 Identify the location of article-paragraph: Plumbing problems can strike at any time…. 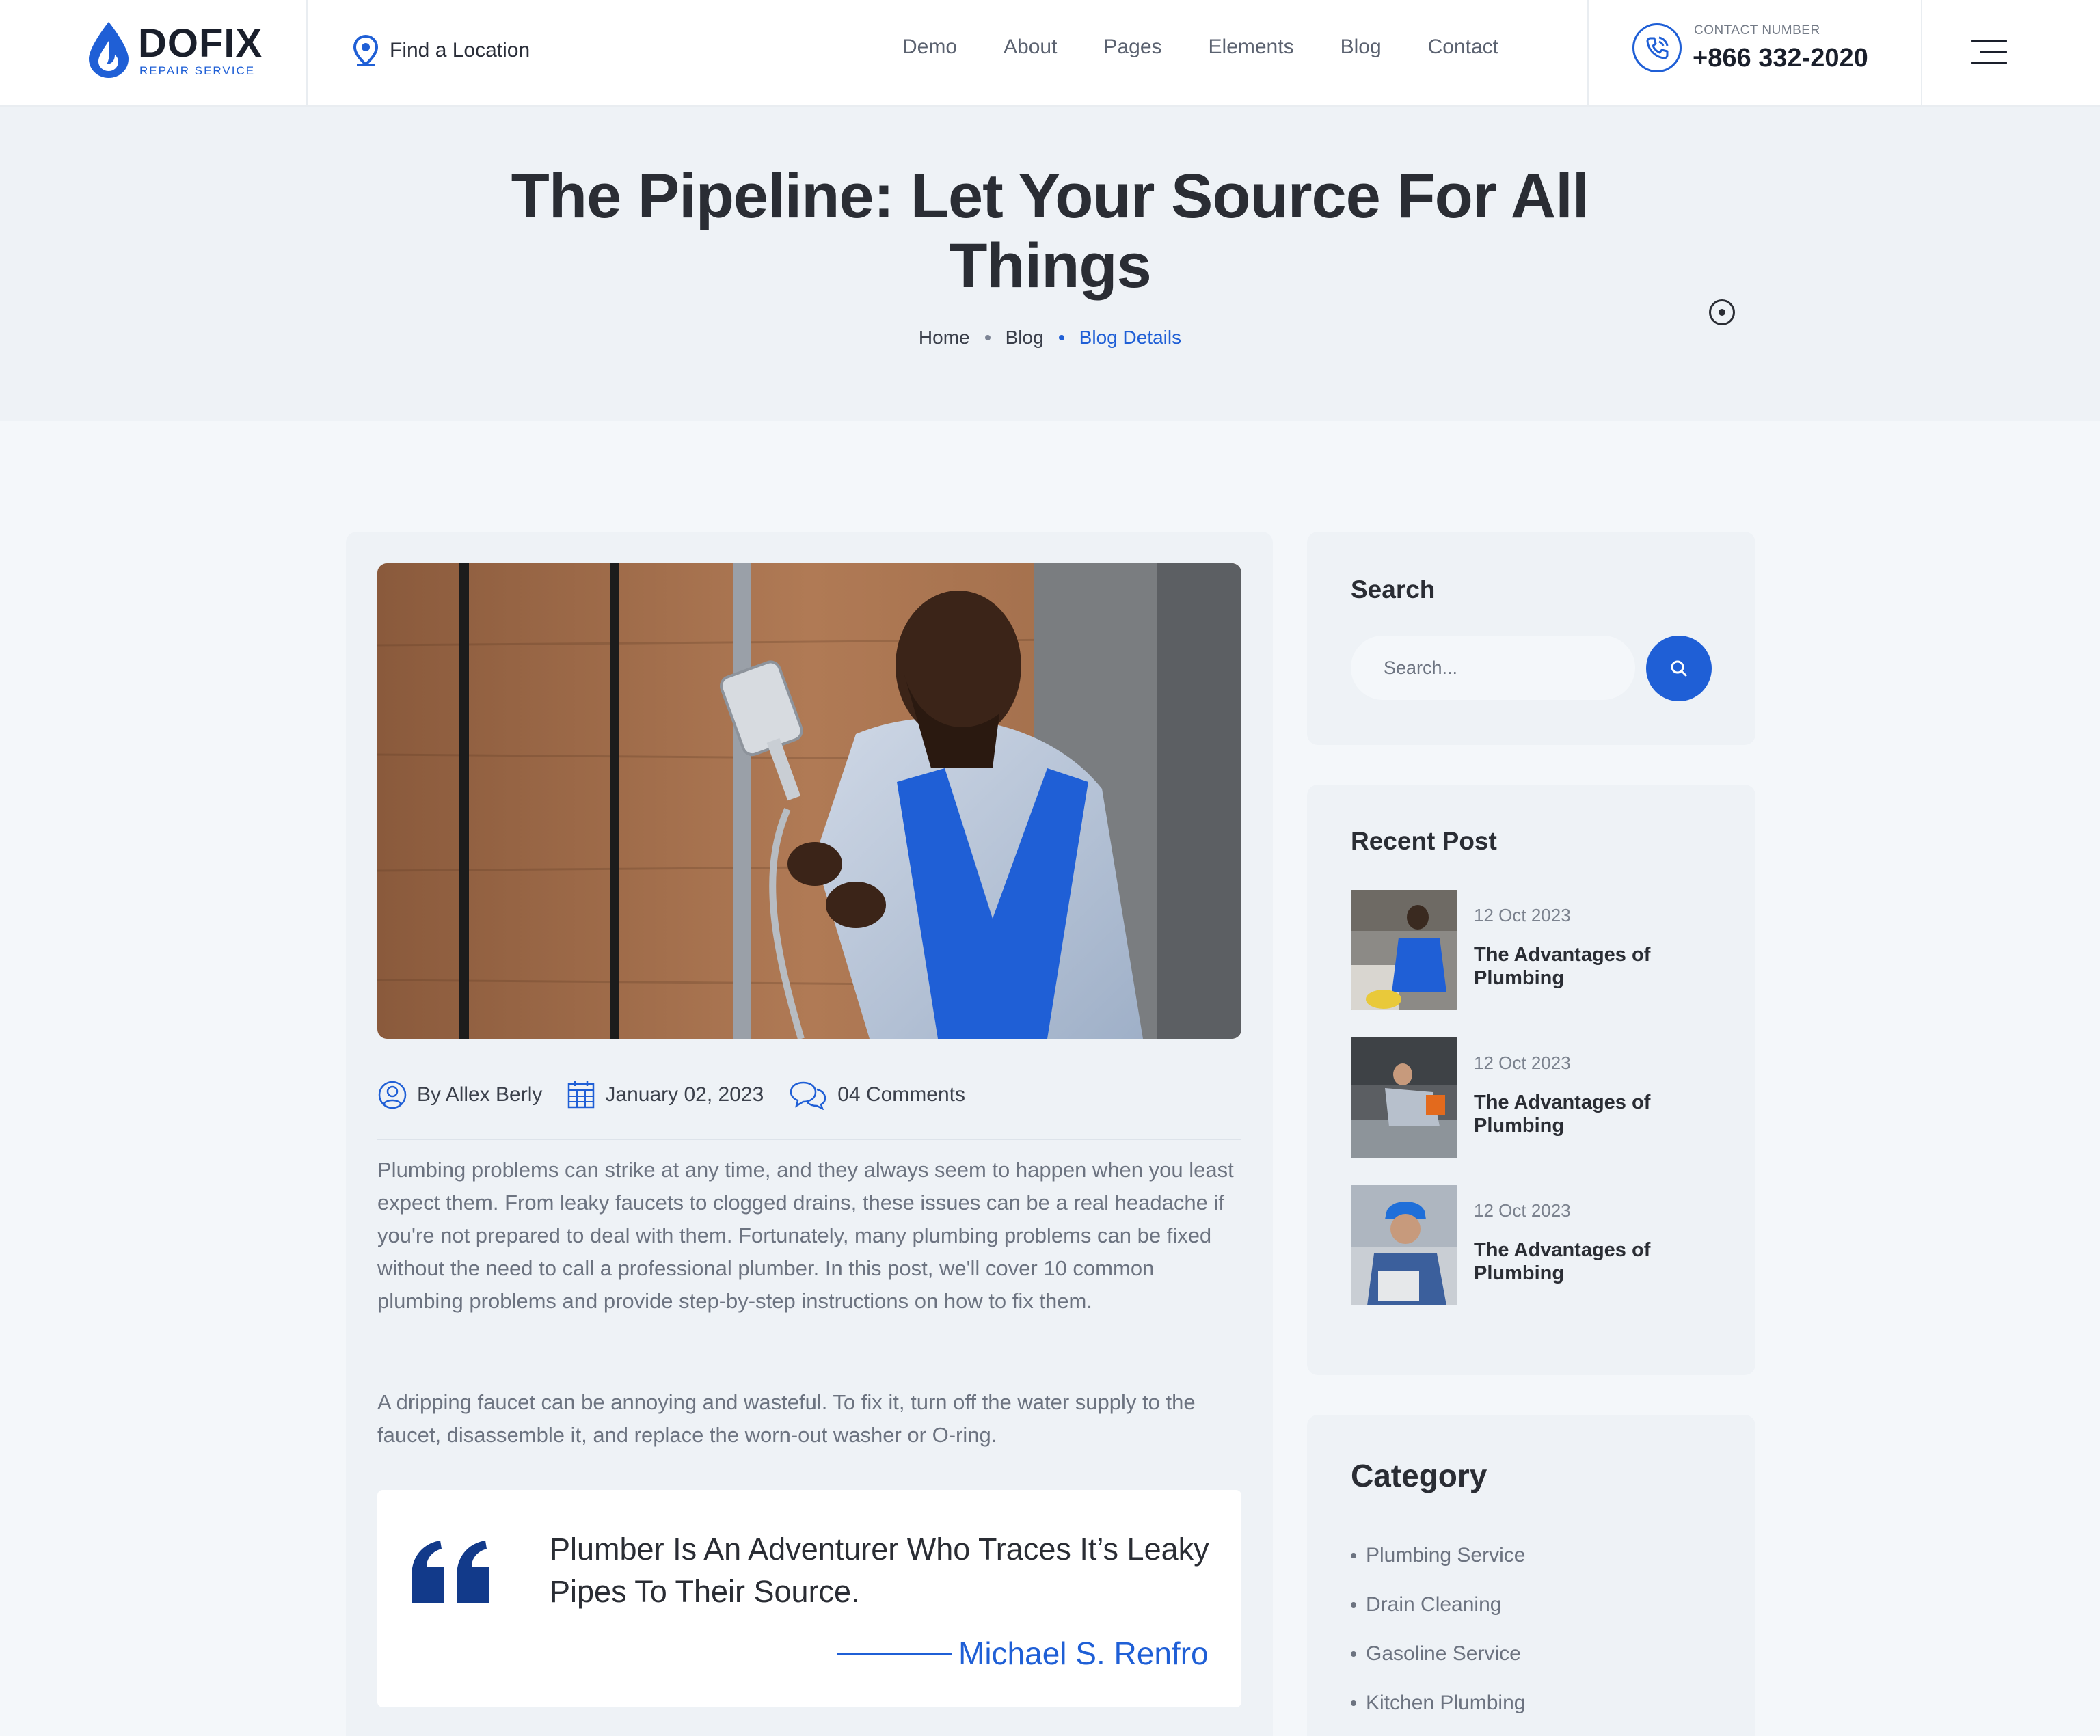
(806, 1235).